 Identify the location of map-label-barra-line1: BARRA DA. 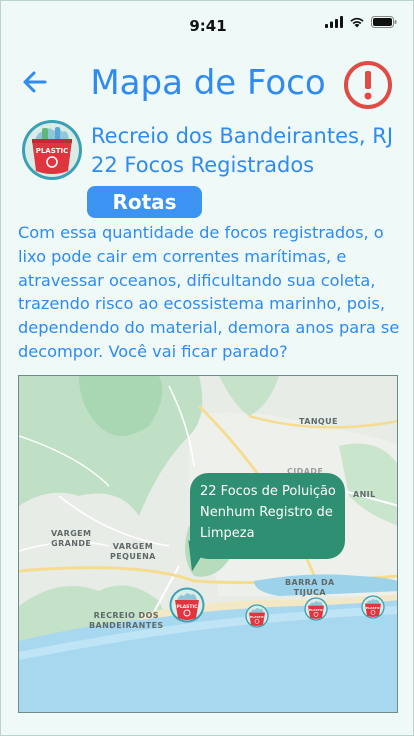
(310, 582).